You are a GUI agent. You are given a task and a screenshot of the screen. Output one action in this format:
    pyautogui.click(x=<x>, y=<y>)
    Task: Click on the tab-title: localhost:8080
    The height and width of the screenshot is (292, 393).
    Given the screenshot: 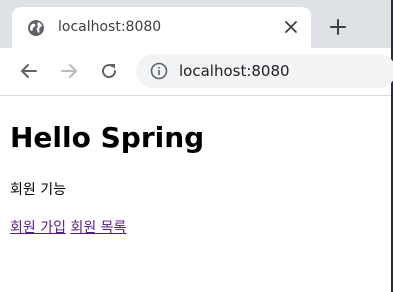 What is the action you would take?
    pyautogui.click(x=110, y=27)
    